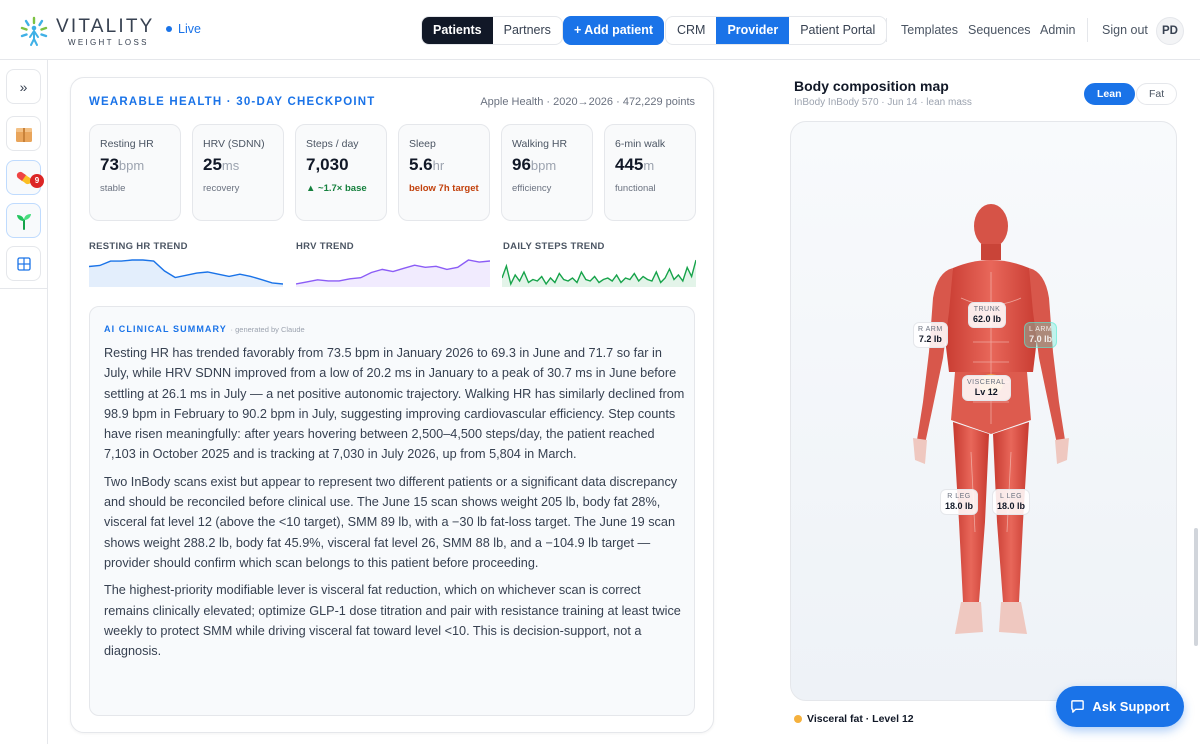  I want to click on metric-note: recovery, so click(221, 188).